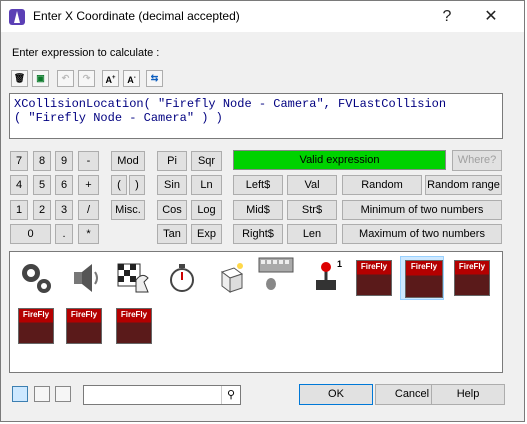 The height and width of the screenshot is (424, 527). What do you see at coordinates (110, 78) in the screenshot?
I see `font-increase-icon: A+` at bounding box center [110, 78].